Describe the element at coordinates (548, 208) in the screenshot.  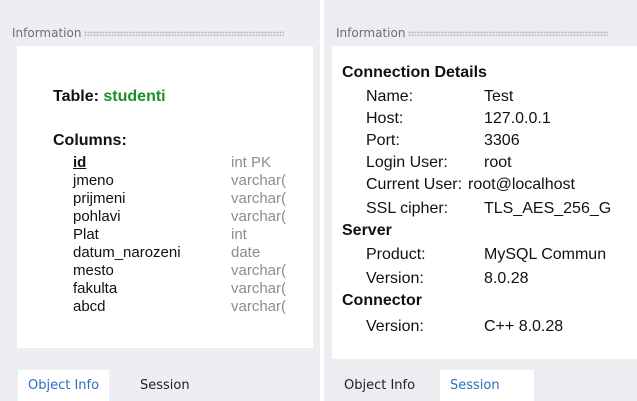
I see `info-value: TLS_AES_256_G` at that location.